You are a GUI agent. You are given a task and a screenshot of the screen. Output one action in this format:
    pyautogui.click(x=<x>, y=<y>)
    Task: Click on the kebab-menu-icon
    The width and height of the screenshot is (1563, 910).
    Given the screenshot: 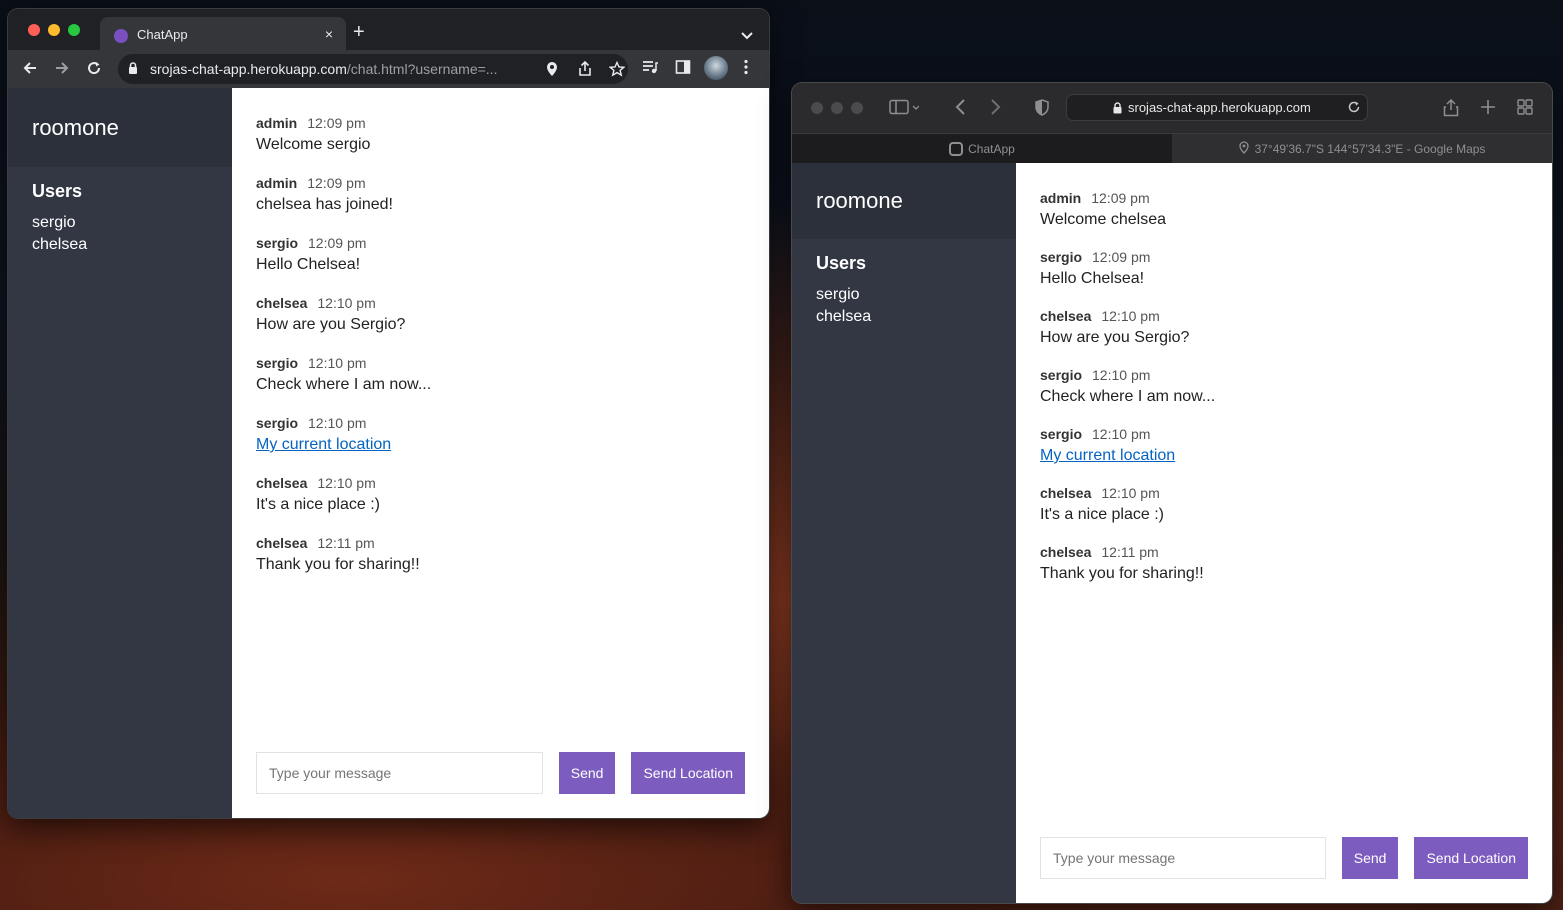 What is the action you would take?
    pyautogui.click(x=746, y=69)
    